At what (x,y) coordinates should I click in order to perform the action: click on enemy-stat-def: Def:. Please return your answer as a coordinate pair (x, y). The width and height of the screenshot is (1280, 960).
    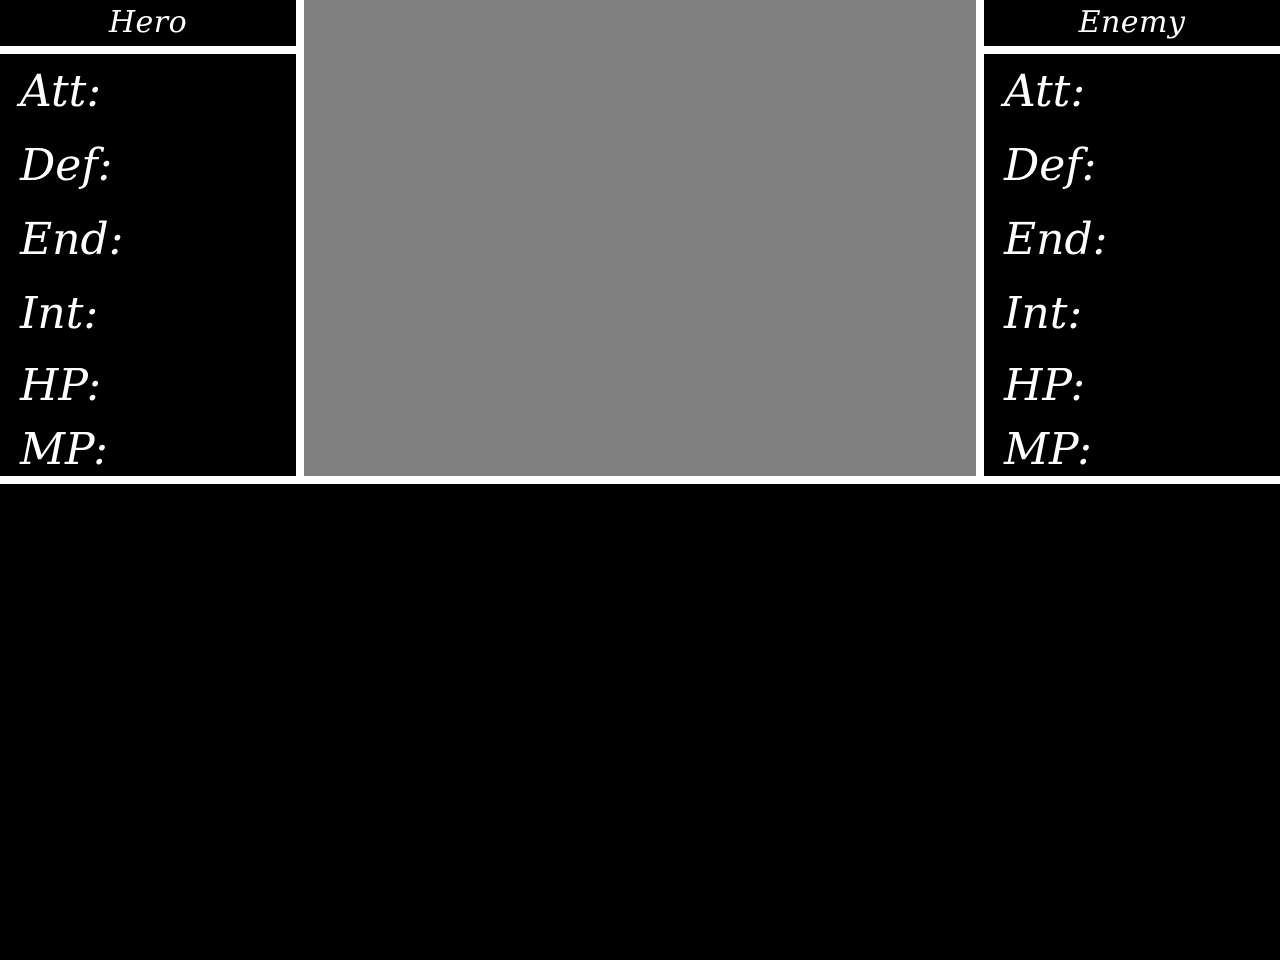
    Looking at the image, I should click on (1050, 165).